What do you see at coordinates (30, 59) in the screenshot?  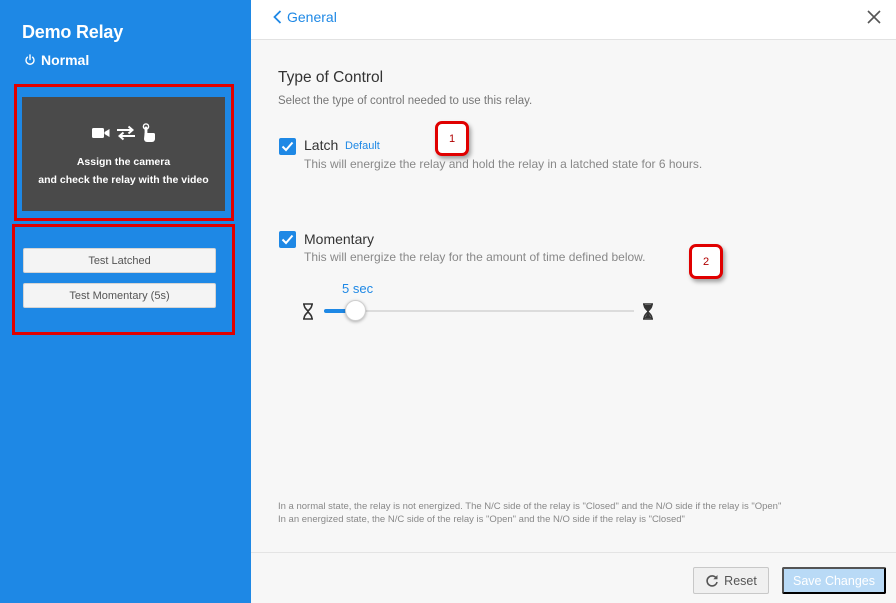 I see `power-icon` at bounding box center [30, 59].